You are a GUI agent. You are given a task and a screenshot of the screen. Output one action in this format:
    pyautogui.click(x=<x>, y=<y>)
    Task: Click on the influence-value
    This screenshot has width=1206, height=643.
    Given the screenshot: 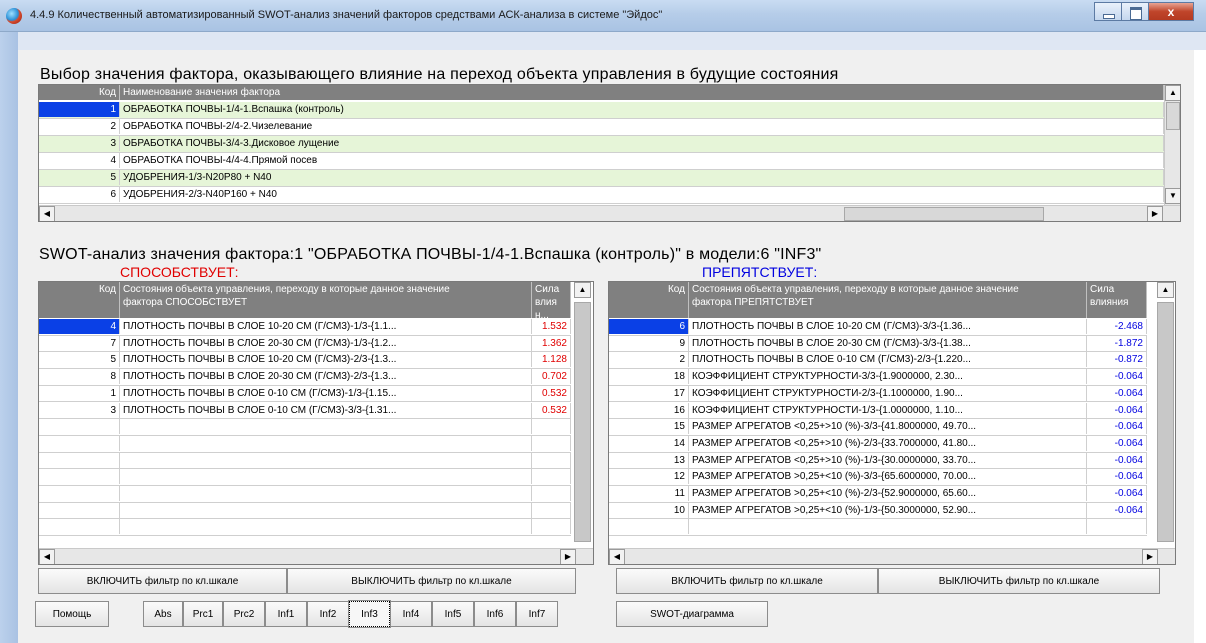 What is the action you would take?
    pyautogui.click(x=1117, y=527)
    